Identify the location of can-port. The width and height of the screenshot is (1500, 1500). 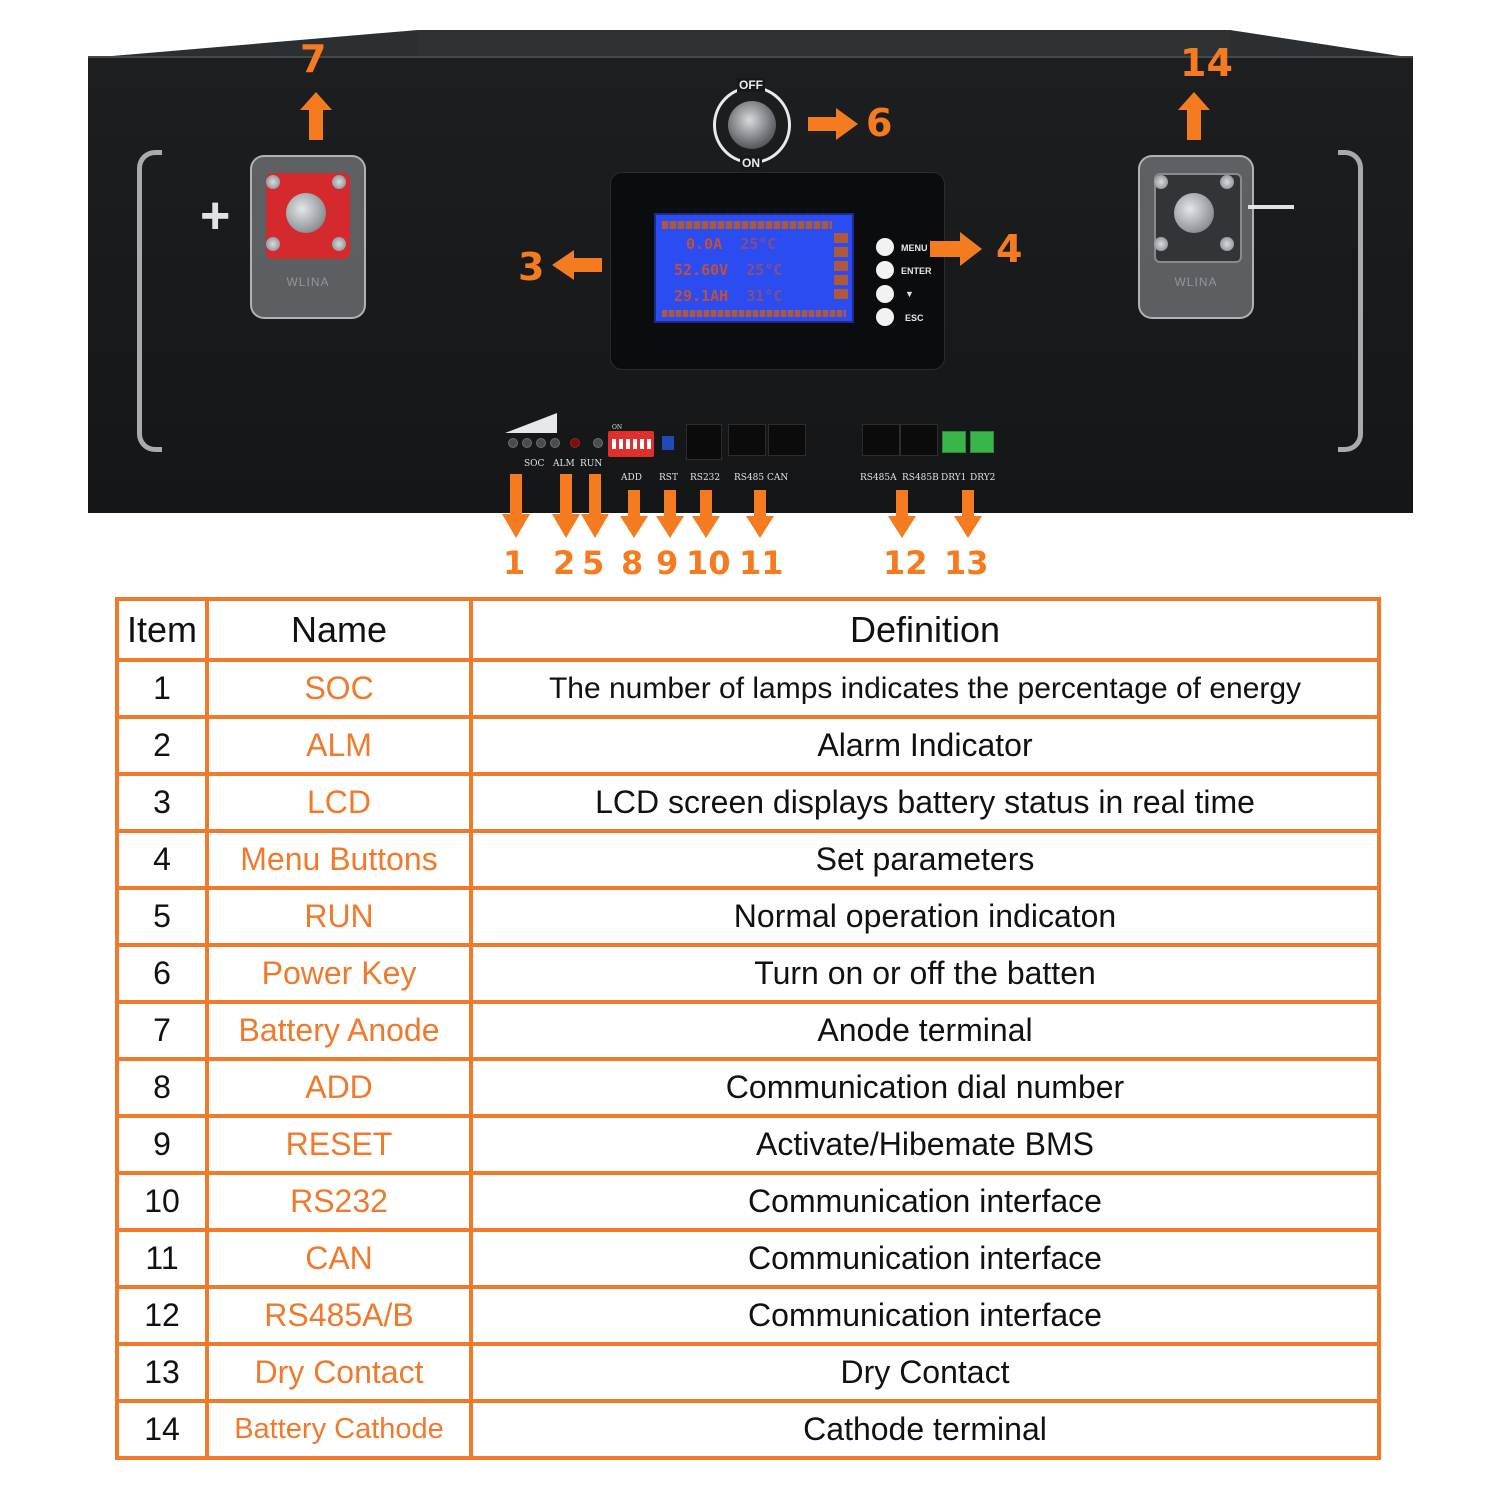
(787, 440).